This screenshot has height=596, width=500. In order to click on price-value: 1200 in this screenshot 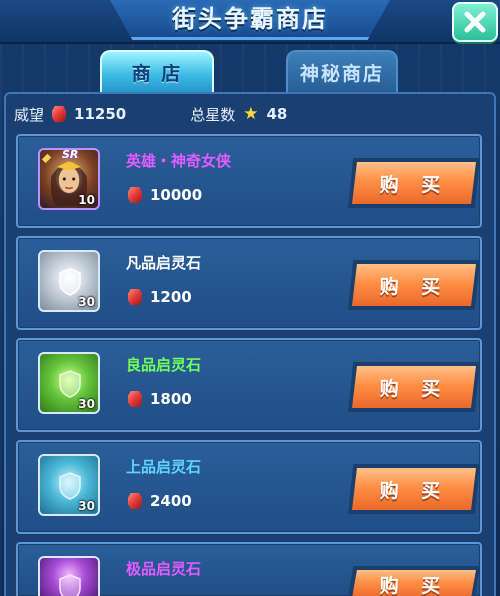, I will do `click(171, 297)`.